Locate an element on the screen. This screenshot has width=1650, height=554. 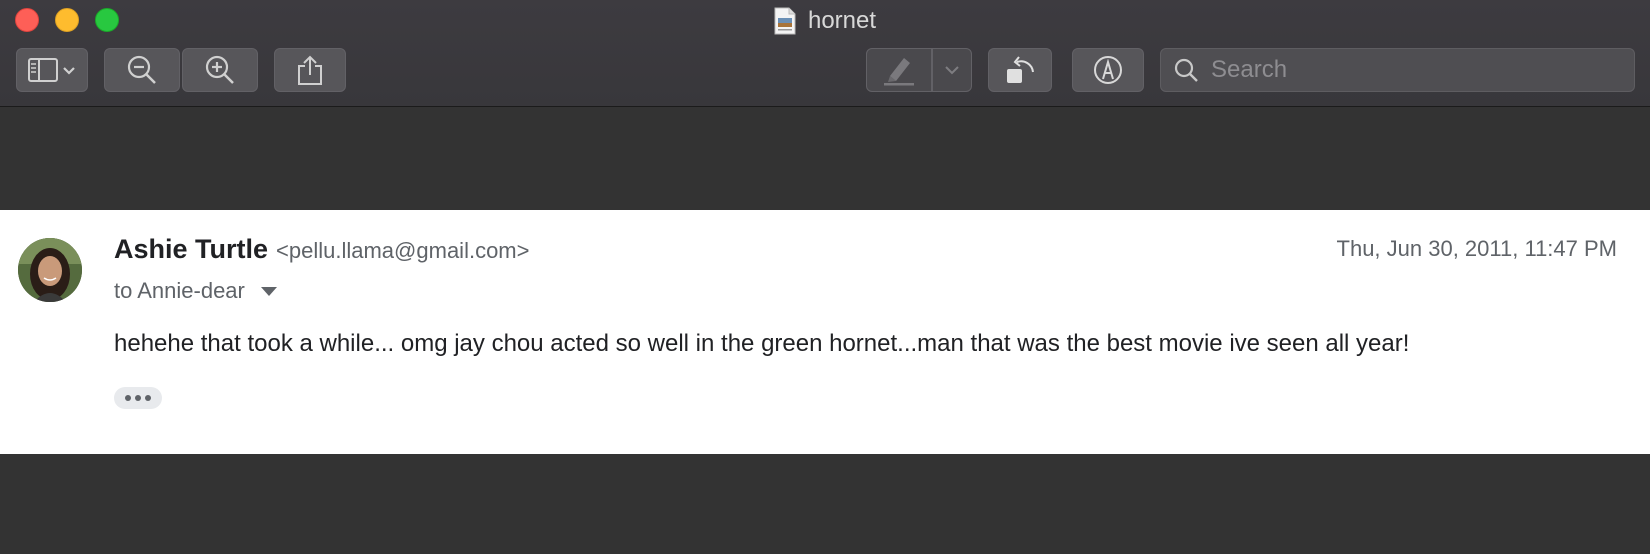
zoom-in-button is located at coordinates (220, 70).